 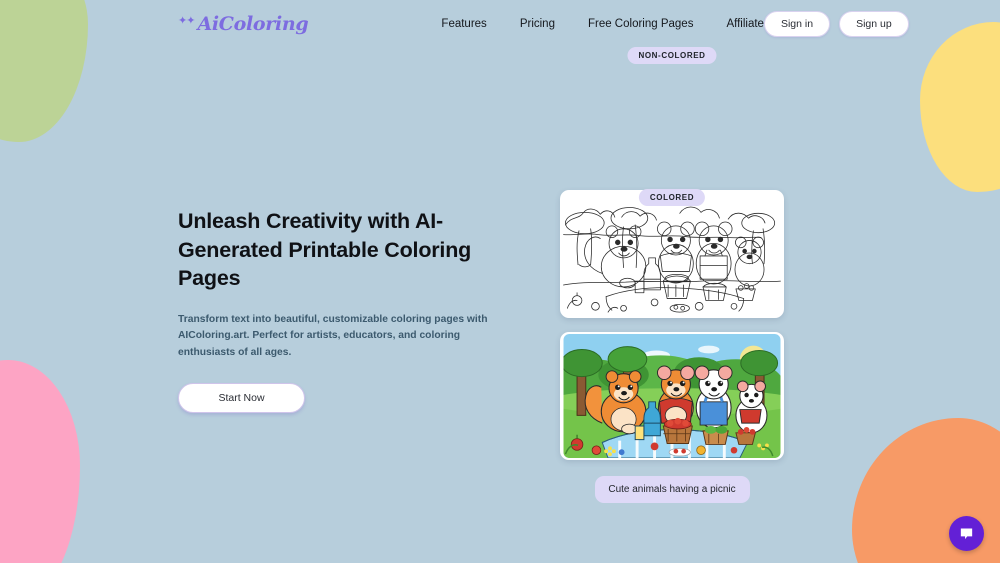 What do you see at coordinates (797, 23) in the screenshot?
I see `sign-in-button: Sign in` at bounding box center [797, 23].